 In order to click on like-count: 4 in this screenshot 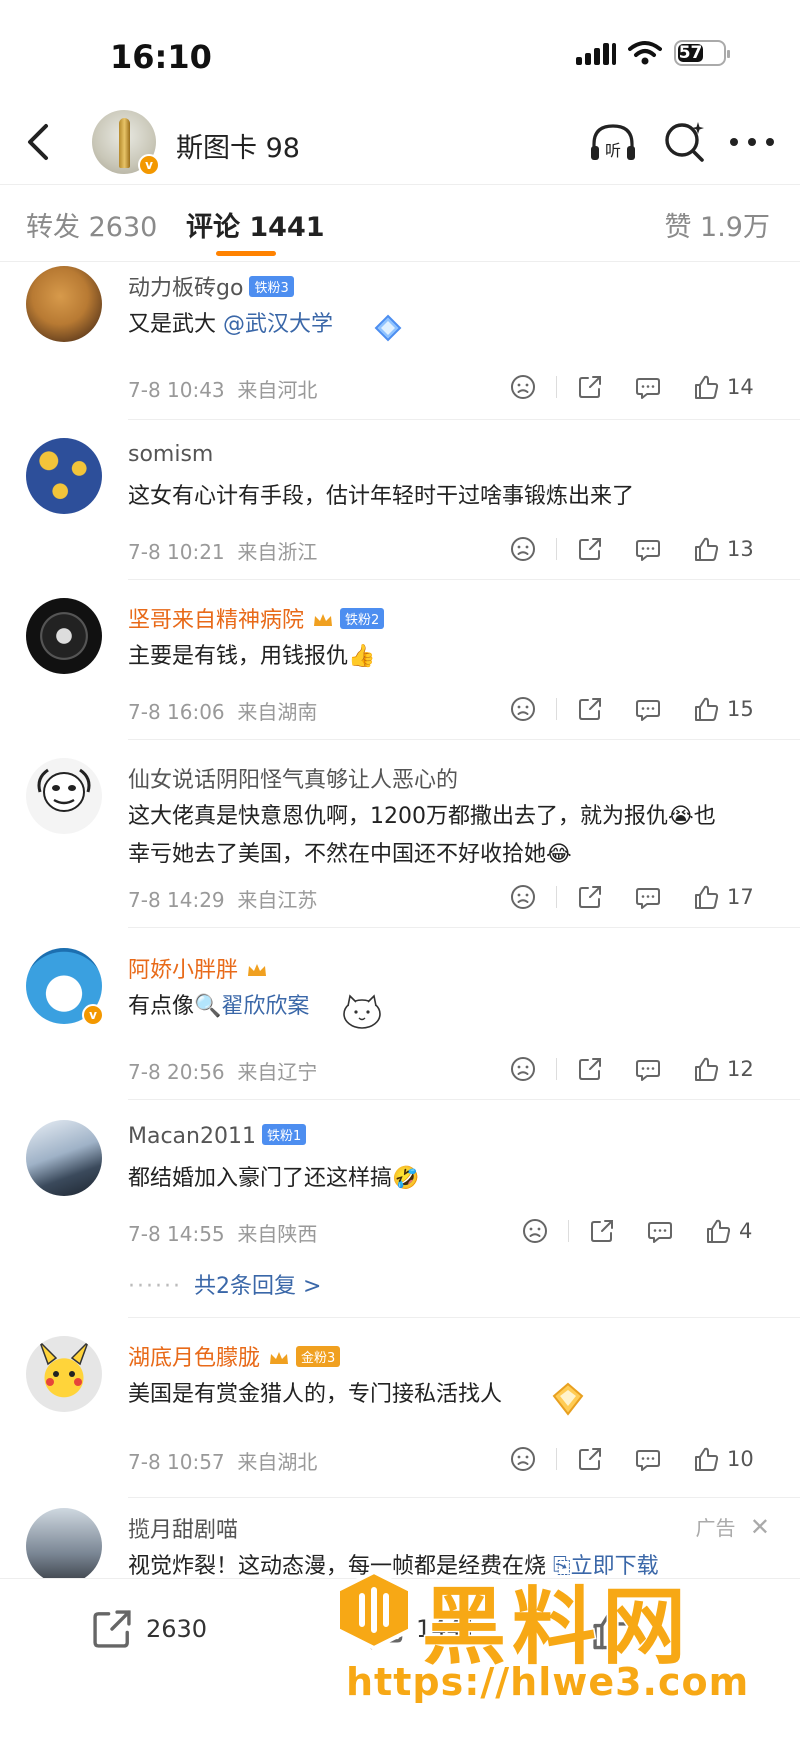, I will do `click(746, 1231)`.